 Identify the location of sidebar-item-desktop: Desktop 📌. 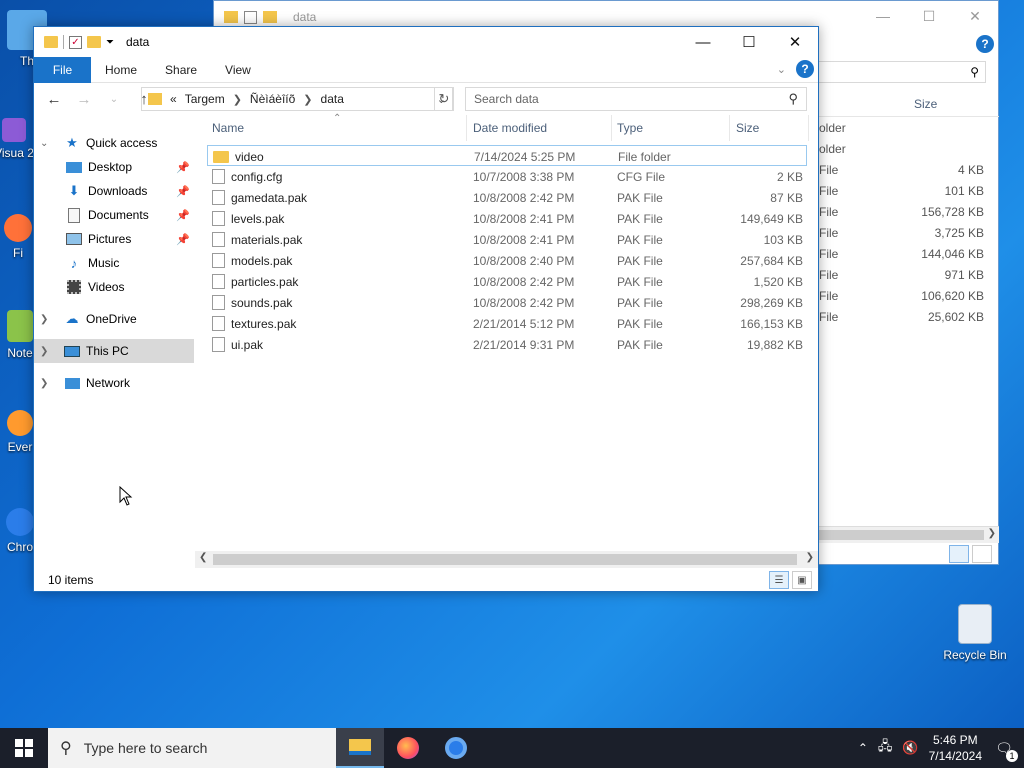
(114, 167).